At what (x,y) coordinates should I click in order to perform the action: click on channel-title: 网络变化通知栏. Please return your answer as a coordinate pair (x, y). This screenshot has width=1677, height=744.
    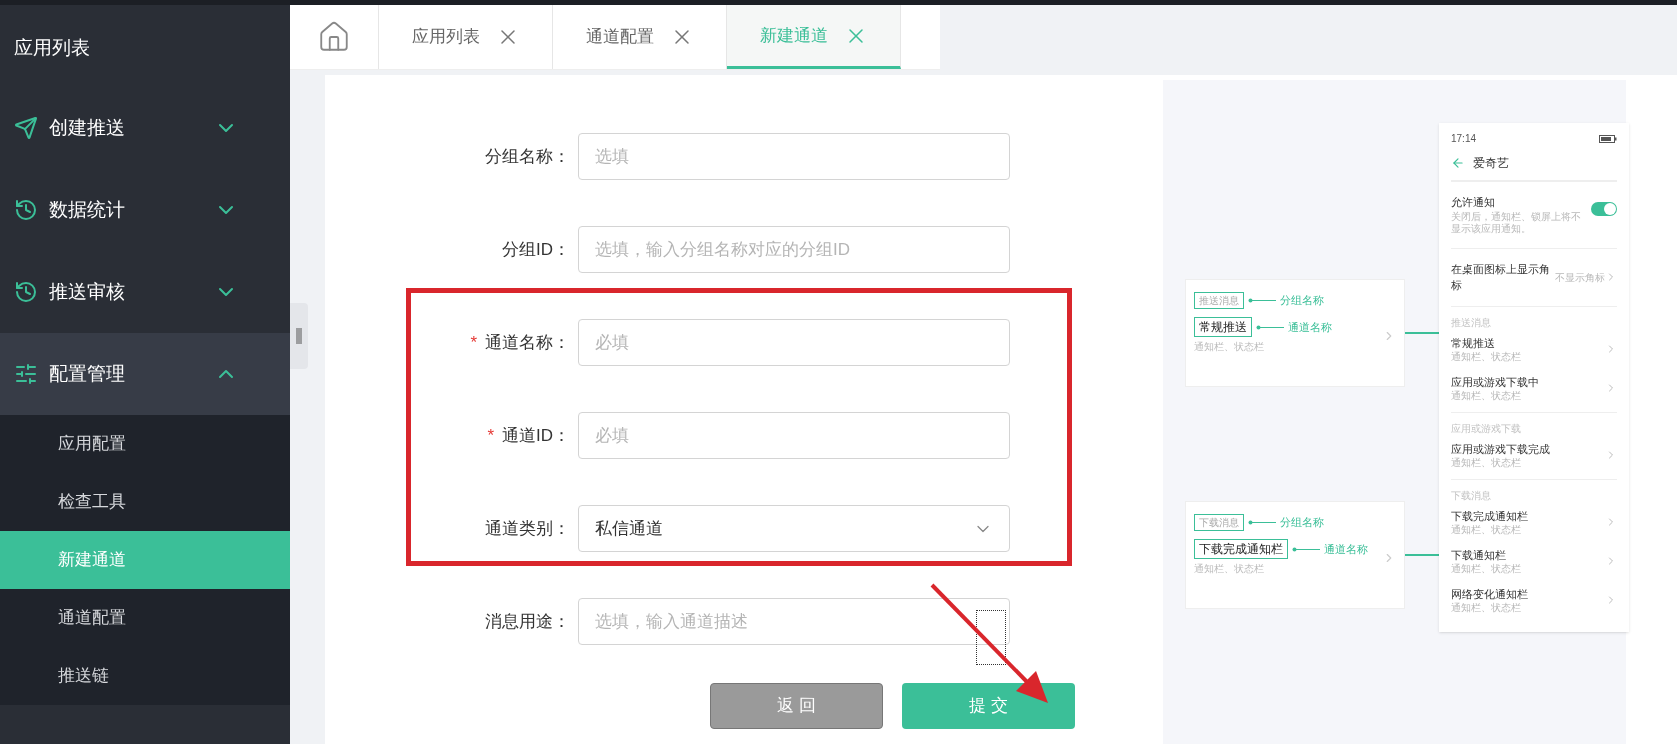
    Looking at the image, I should click on (1490, 594).